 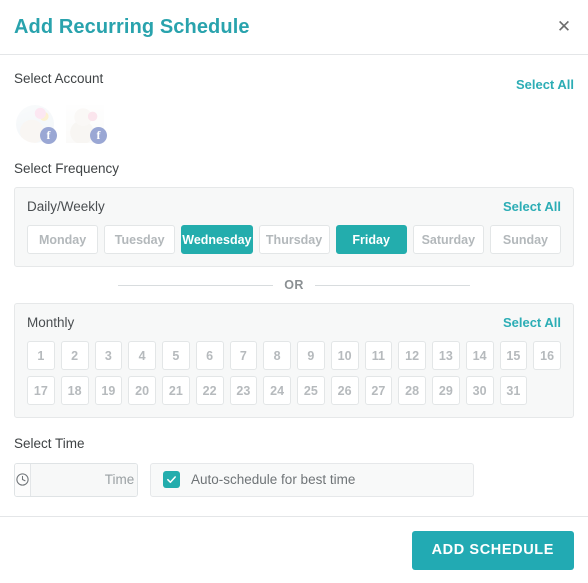 What do you see at coordinates (209, 356) in the screenshot?
I see `month-day-button: 6` at bounding box center [209, 356].